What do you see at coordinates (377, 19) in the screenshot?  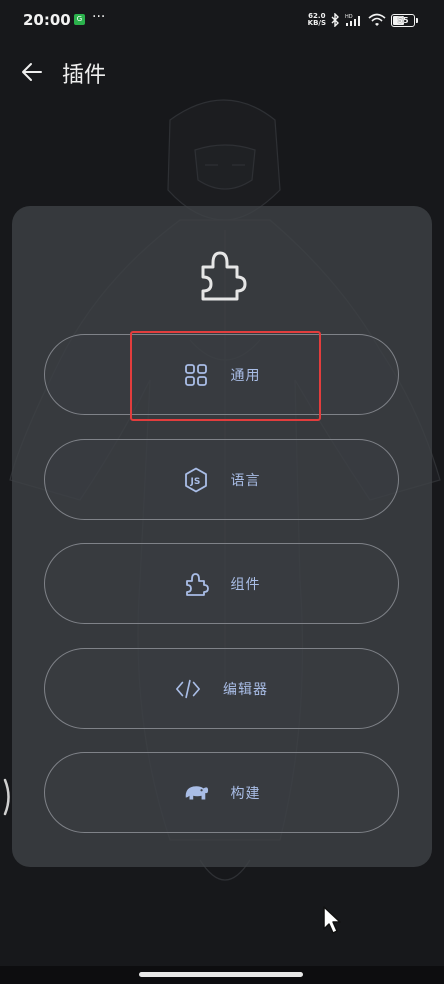 I see `wifi-icon` at bounding box center [377, 19].